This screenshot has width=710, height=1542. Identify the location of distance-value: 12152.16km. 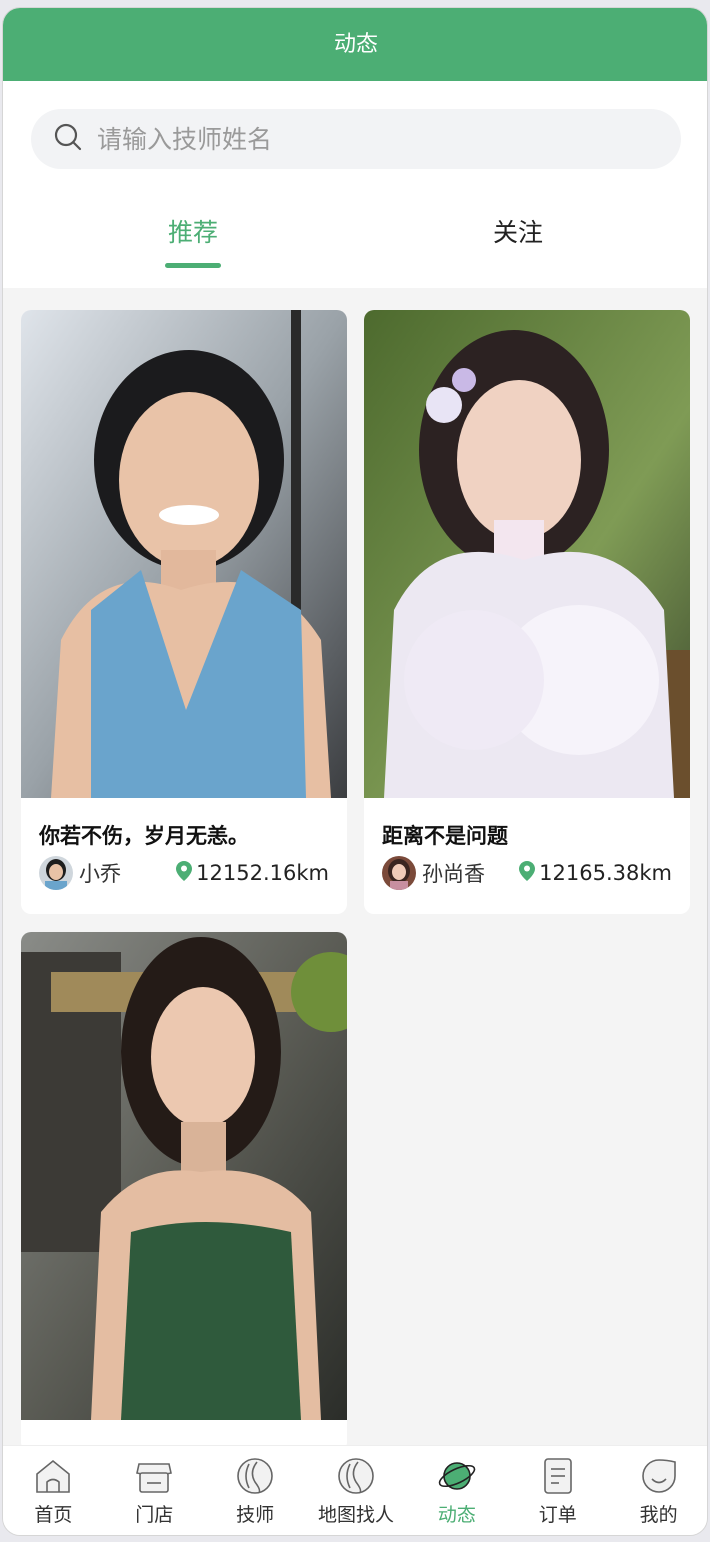
(262, 873).